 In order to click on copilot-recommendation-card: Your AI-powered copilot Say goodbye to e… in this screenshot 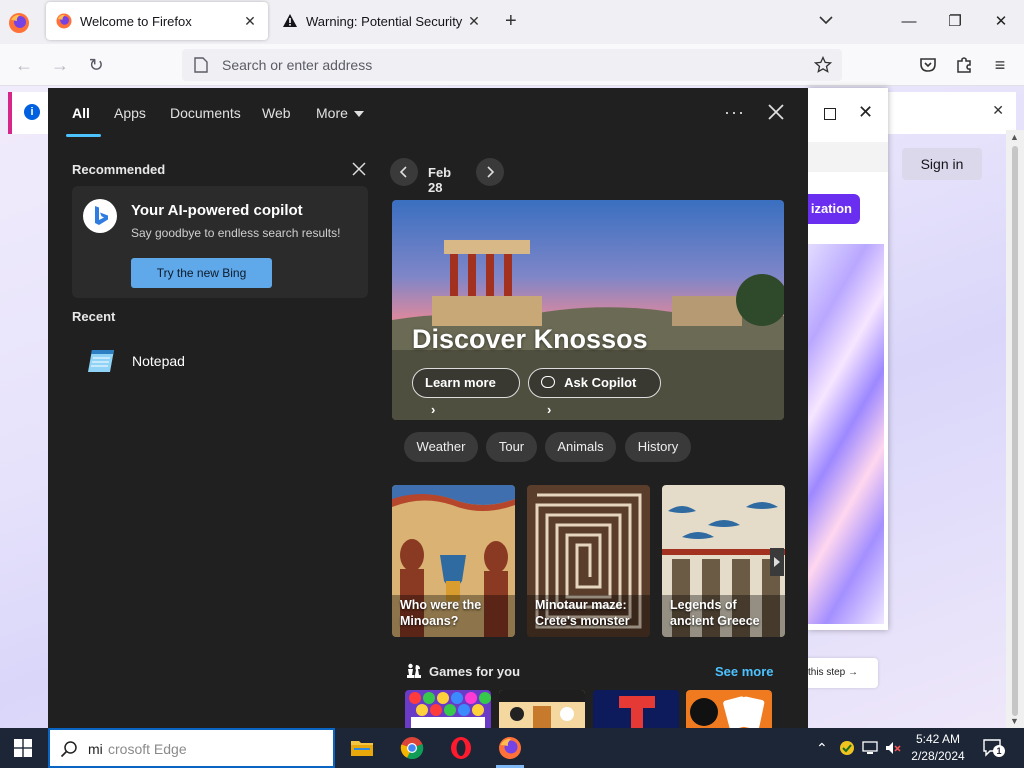, I will do `click(220, 242)`.